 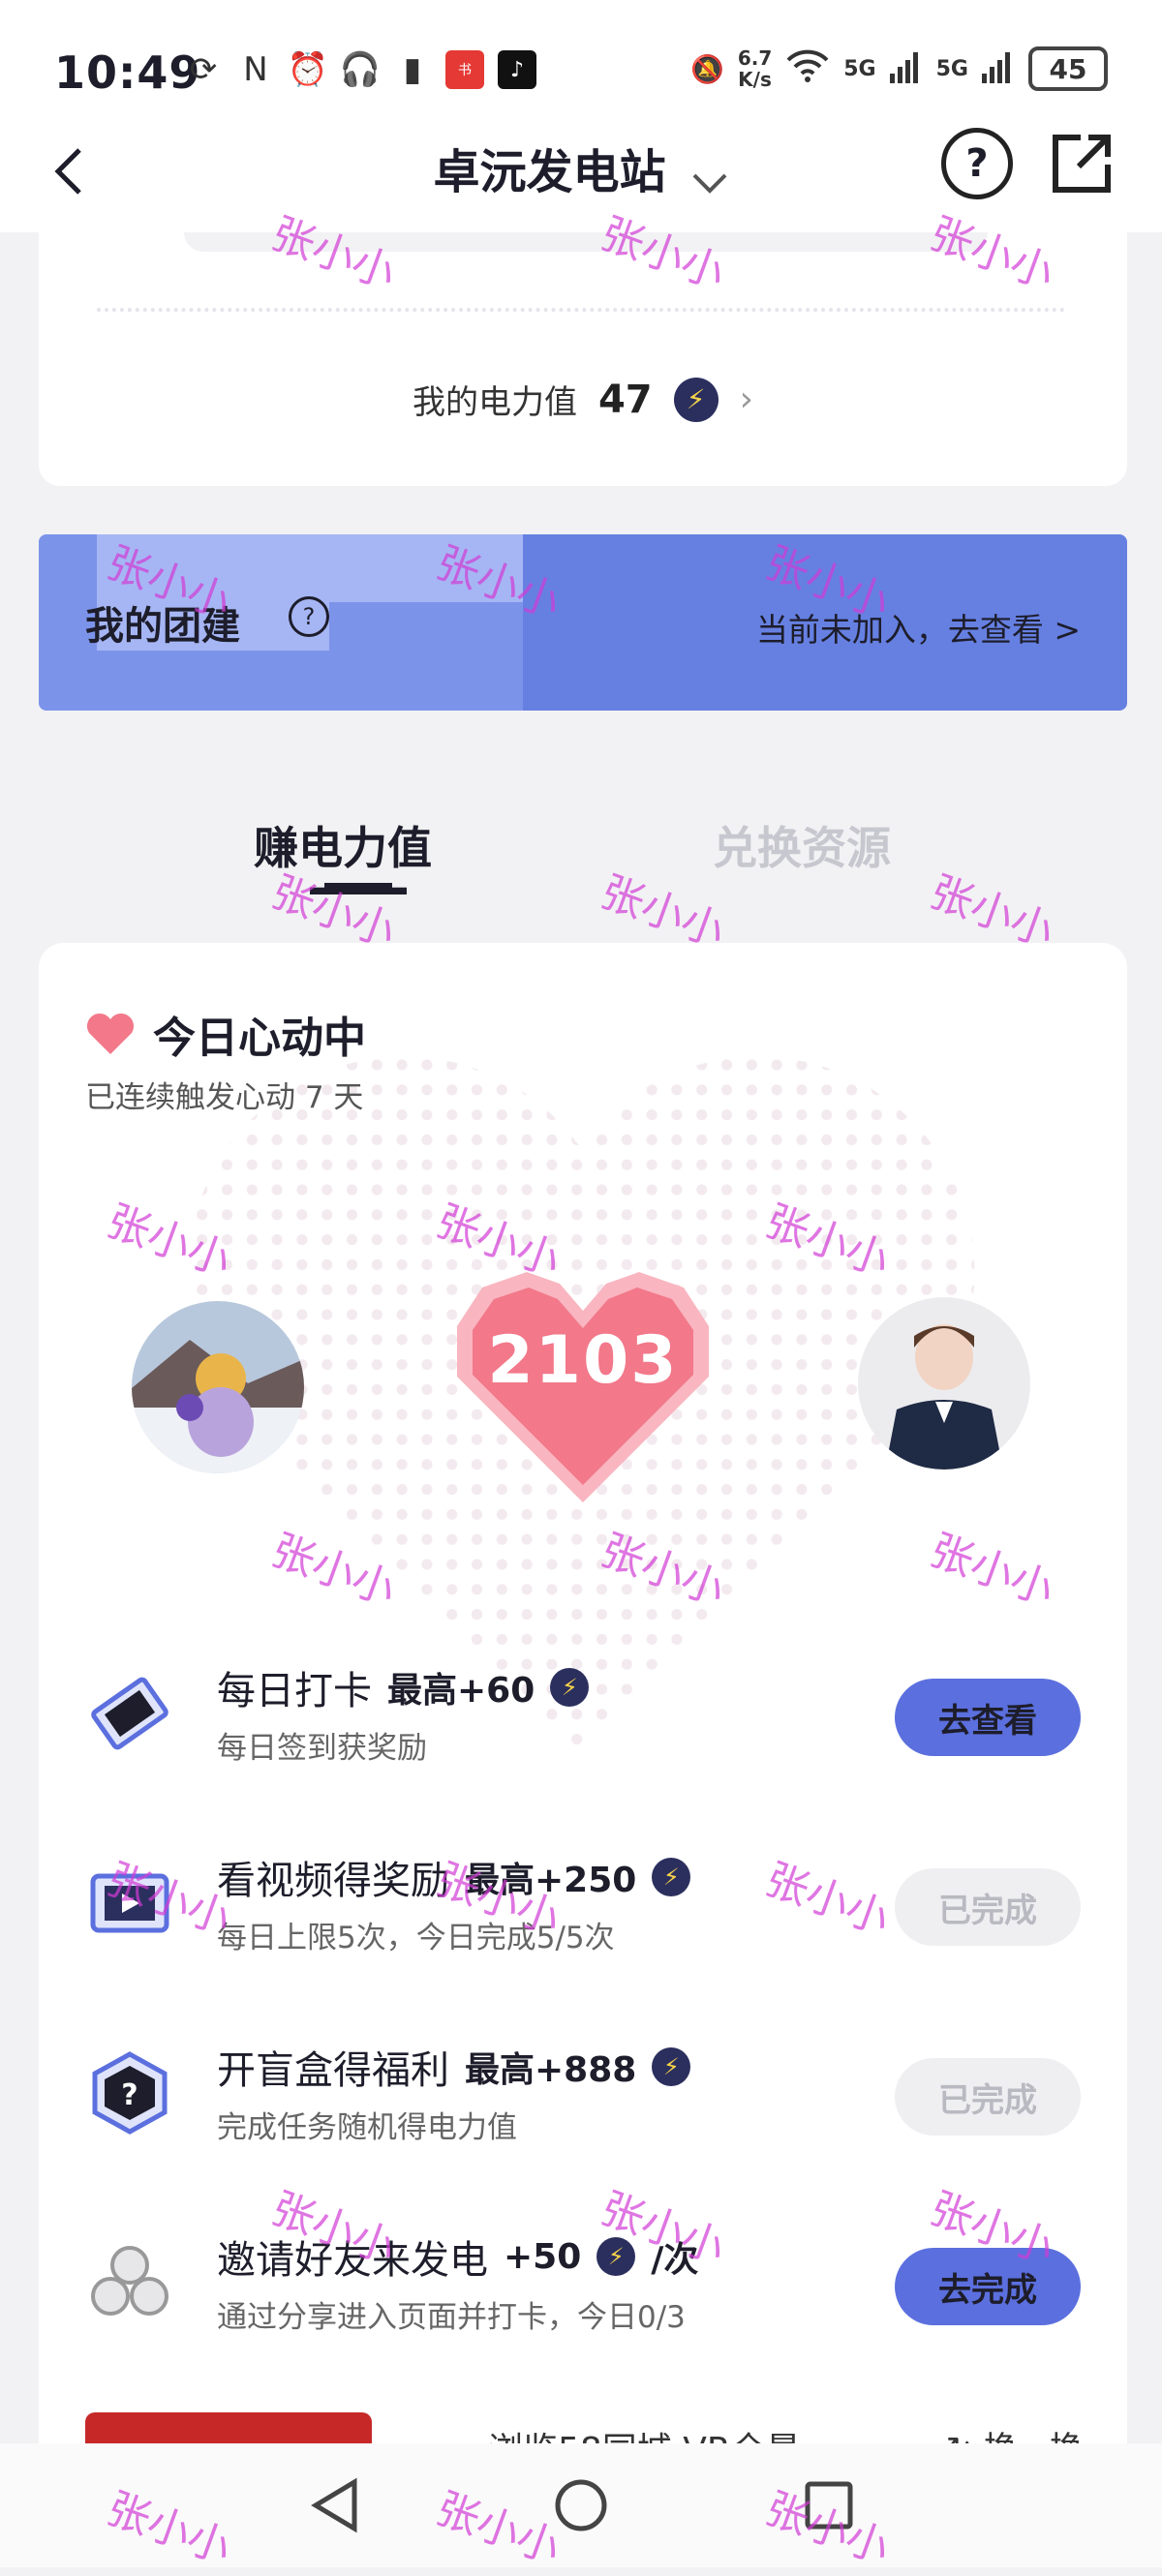 I want to click on task-bonus: 最高+60, so click(x=461, y=1691).